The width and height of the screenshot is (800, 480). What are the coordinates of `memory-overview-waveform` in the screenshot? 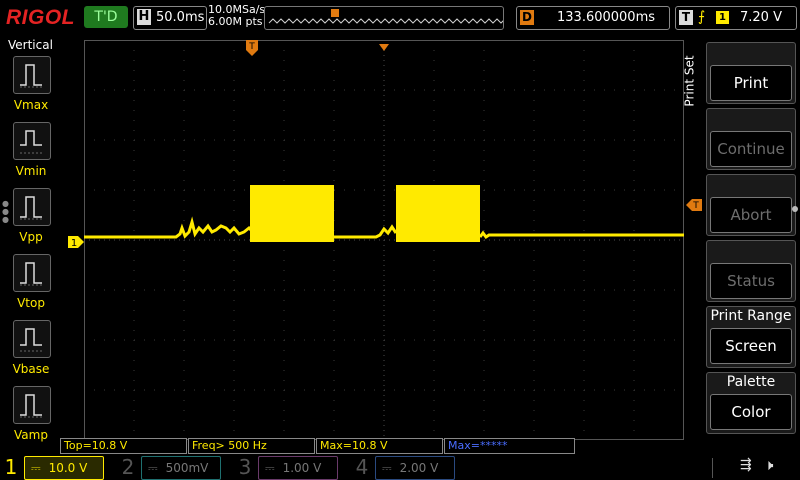 It's located at (389, 16).